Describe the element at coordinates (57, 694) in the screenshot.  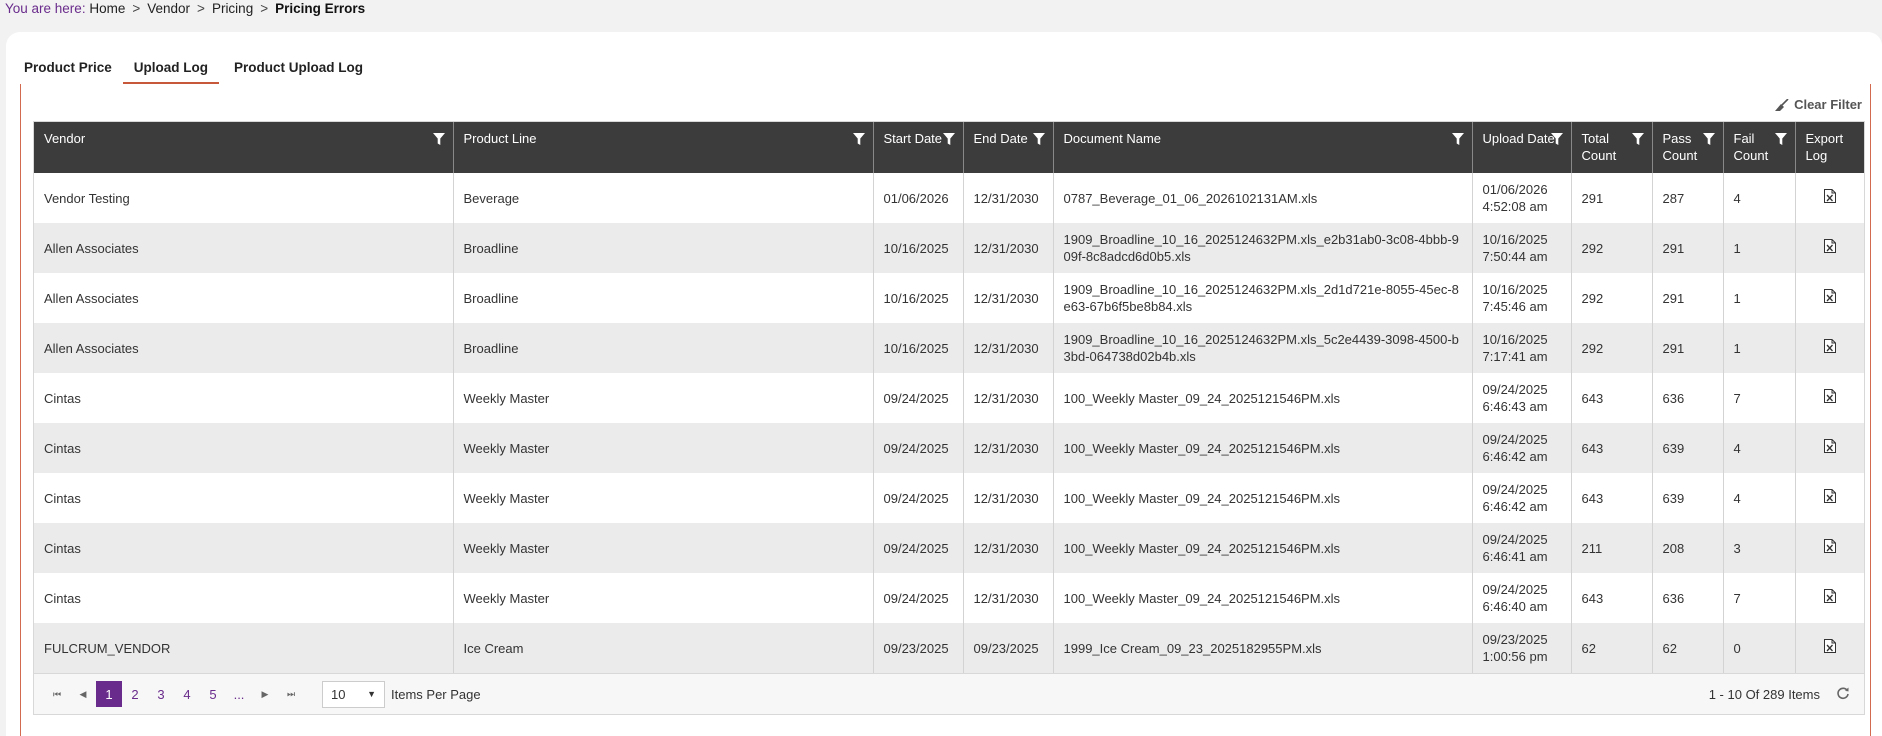
I see `first-page-icon: ⏮` at that location.